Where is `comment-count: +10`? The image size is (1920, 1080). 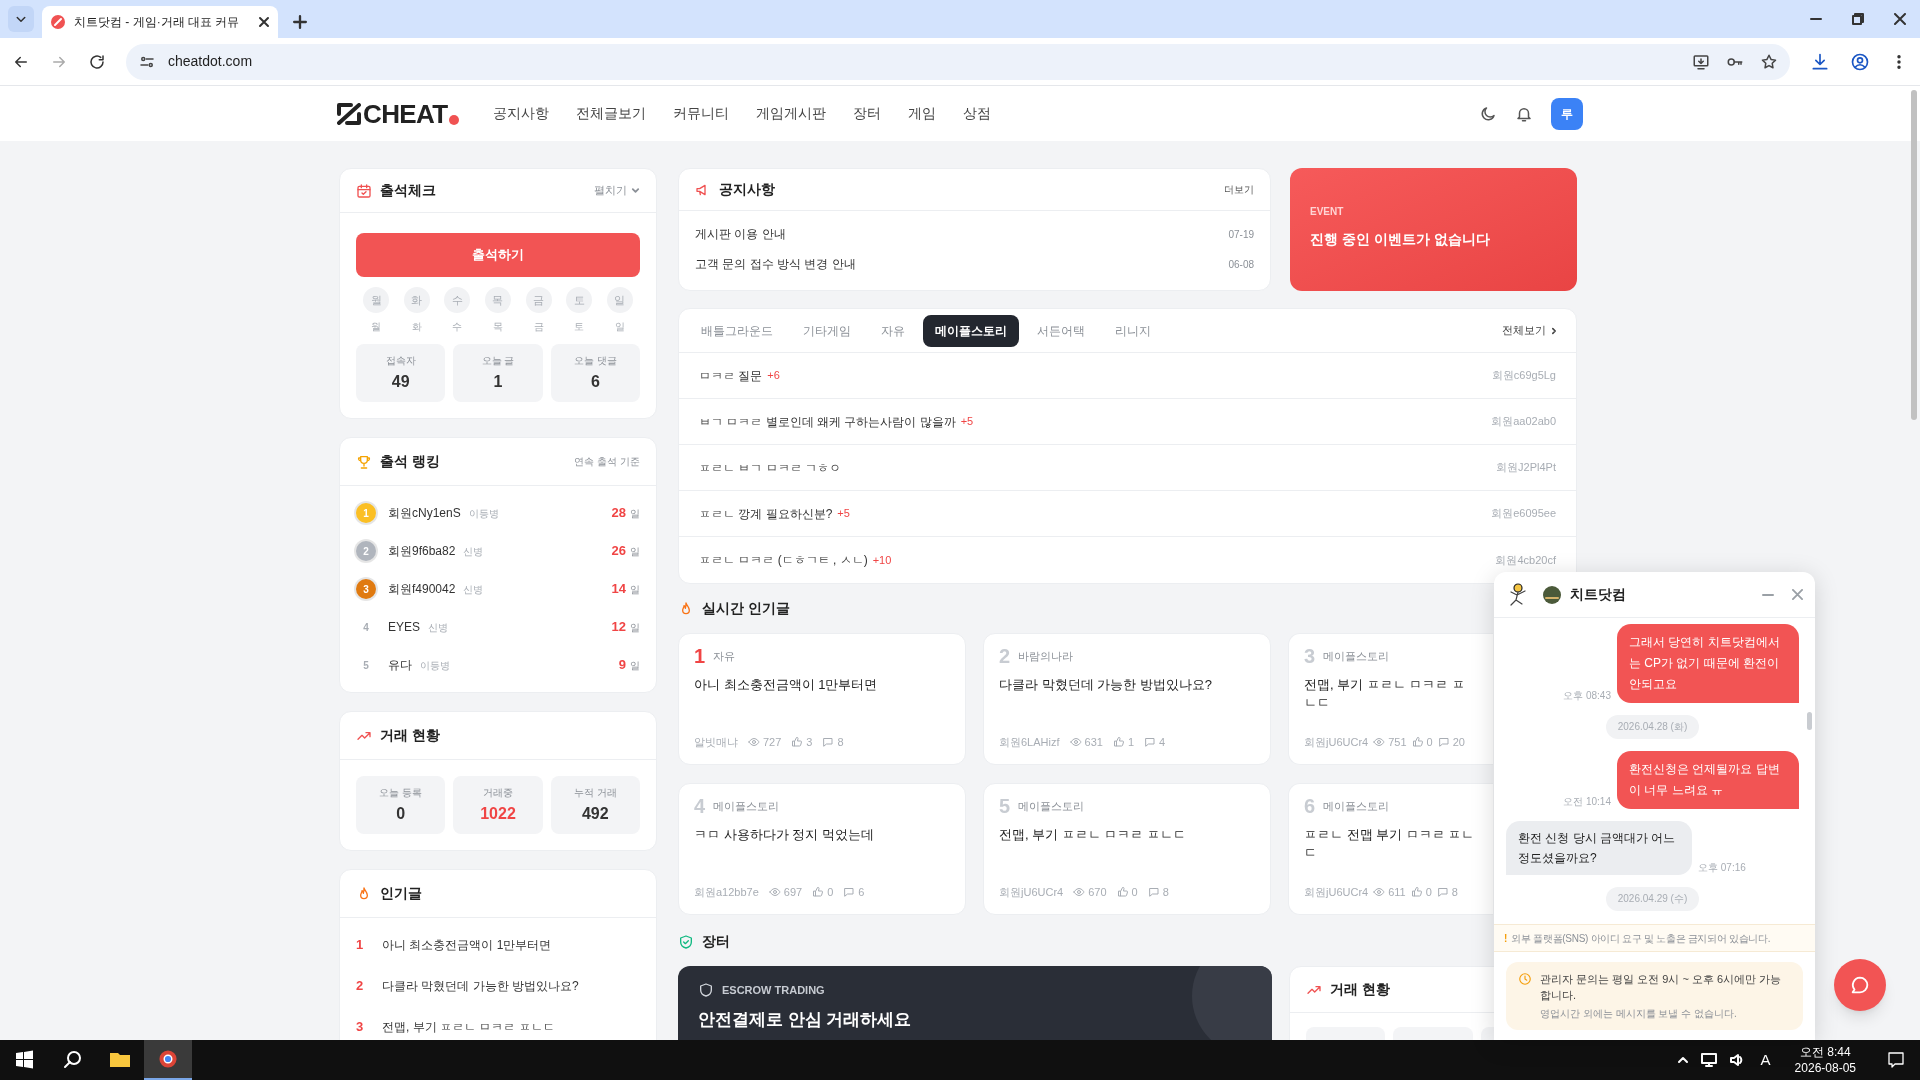
comment-count: +10 is located at coordinates (882, 560).